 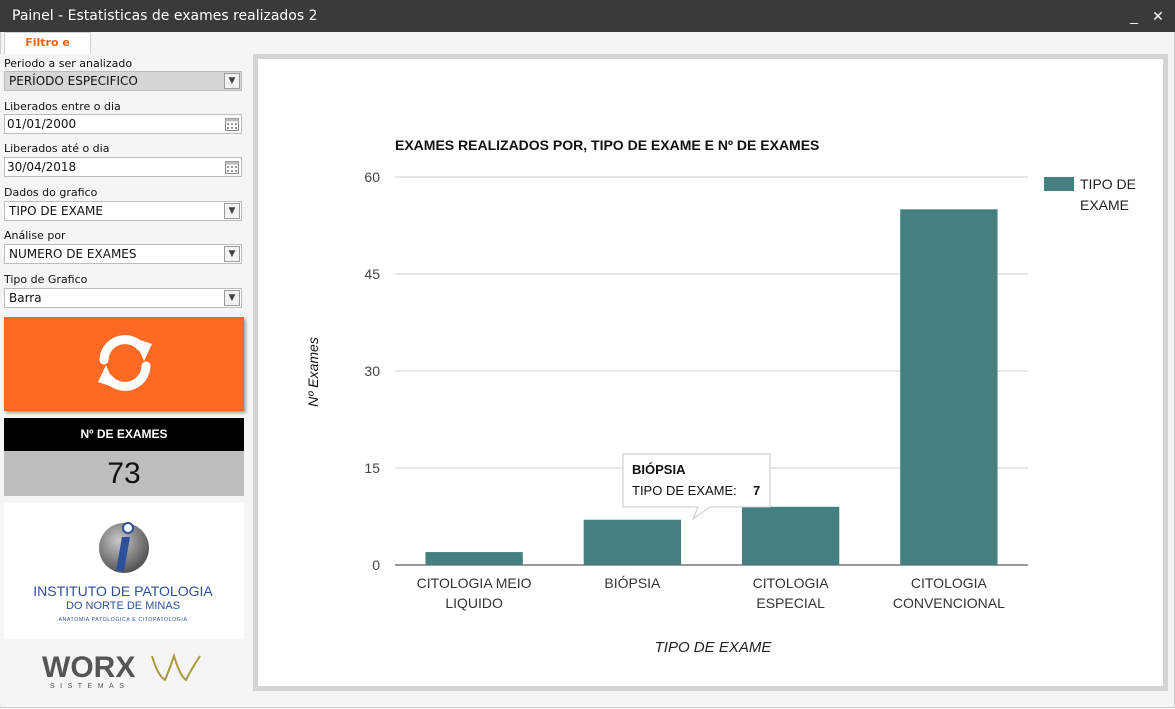 What do you see at coordinates (123, 167) in the screenshot?
I see `to-date-field: 30/04/2018` at bounding box center [123, 167].